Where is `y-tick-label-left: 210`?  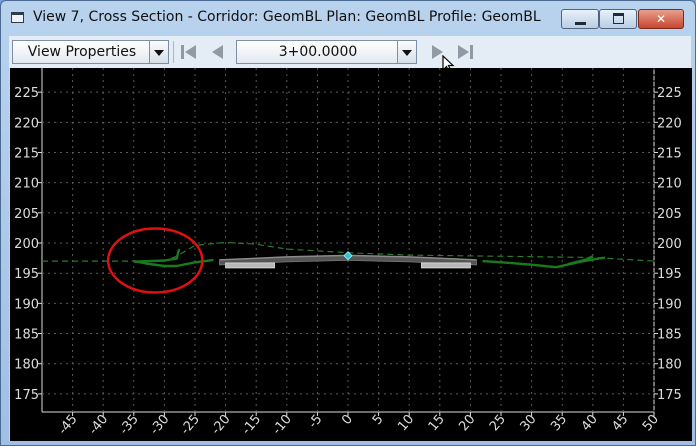
y-tick-label-left: 210 is located at coordinates (26, 184).